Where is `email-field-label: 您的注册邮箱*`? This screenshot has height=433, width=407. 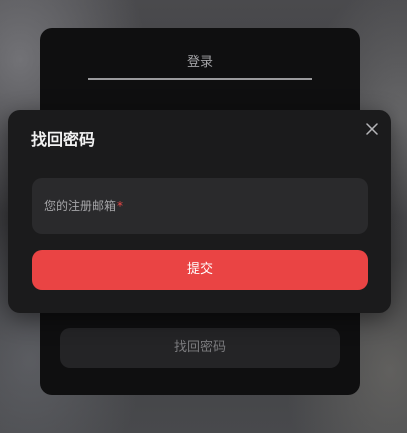
email-field-label: 您的注册邮箱* is located at coordinates (83, 206).